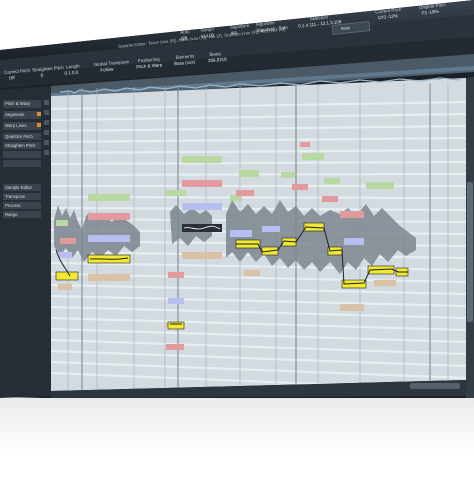  What do you see at coordinates (19, 136) in the screenshot?
I see `inspector-item: Quantize Pitch` at bounding box center [19, 136].